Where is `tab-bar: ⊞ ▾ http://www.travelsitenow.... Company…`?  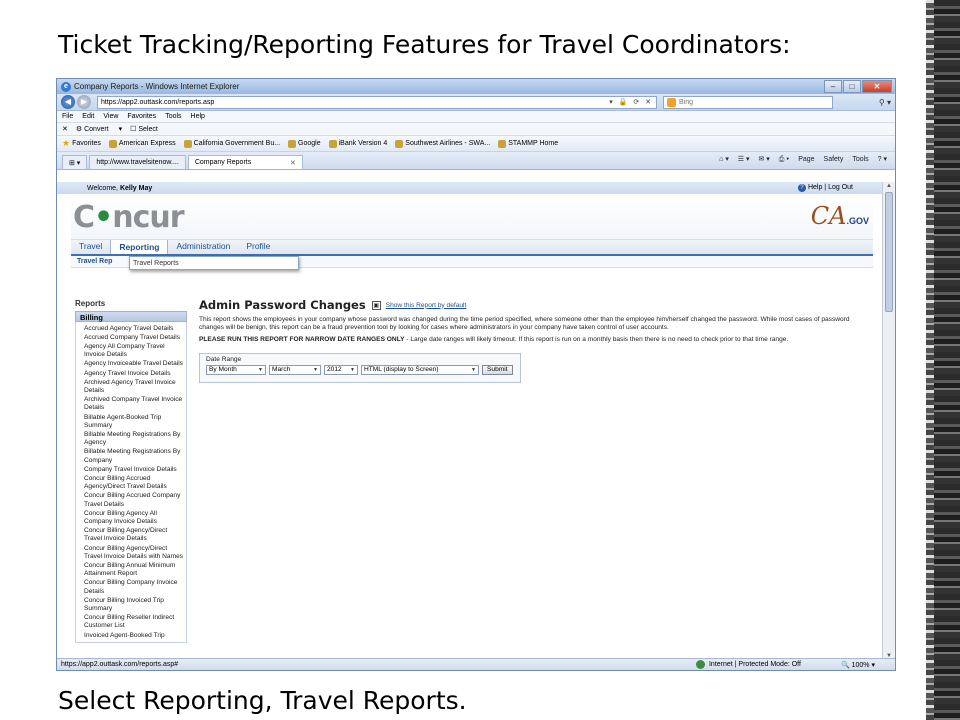
tab-bar: ⊞ ▾ http://www.travelsitenow.... Company… is located at coordinates (476, 161).